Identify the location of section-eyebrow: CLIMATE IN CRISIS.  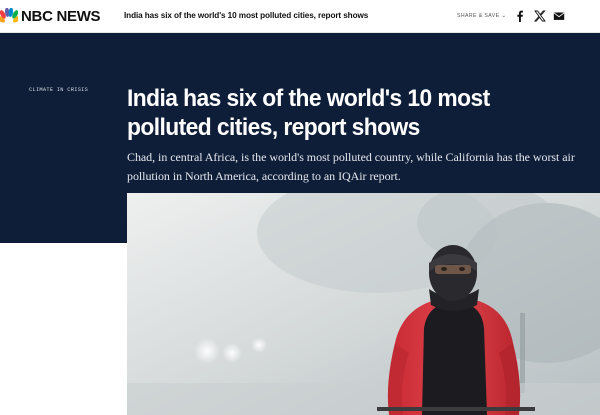
(58, 90).